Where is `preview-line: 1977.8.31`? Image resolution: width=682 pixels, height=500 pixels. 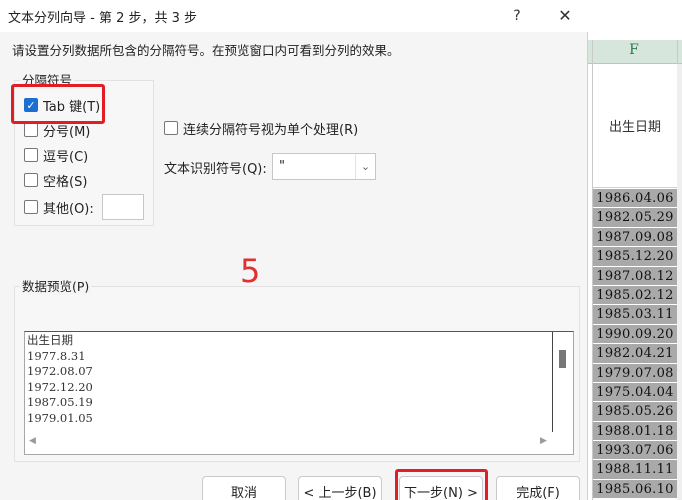 preview-line: 1977.8.31 is located at coordinates (56, 355).